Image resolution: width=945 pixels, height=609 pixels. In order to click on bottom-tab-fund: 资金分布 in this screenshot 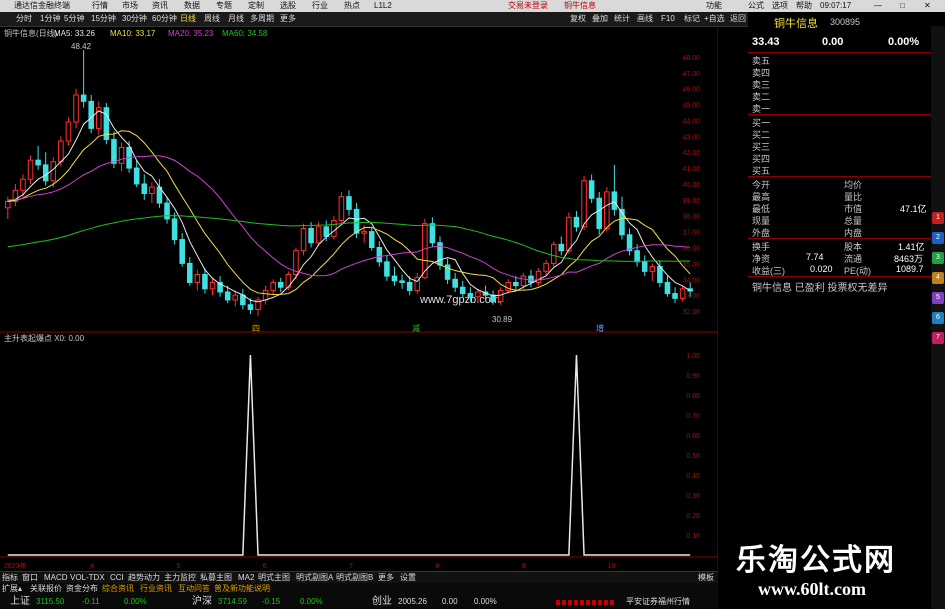, I will do `click(82, 589)`.